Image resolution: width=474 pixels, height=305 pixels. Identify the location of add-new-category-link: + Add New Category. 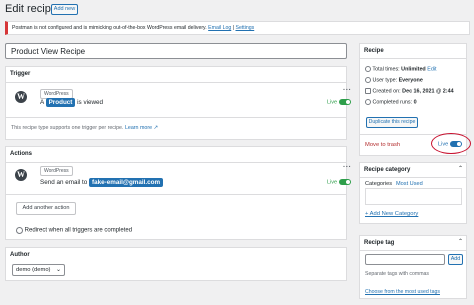
(391, 214).